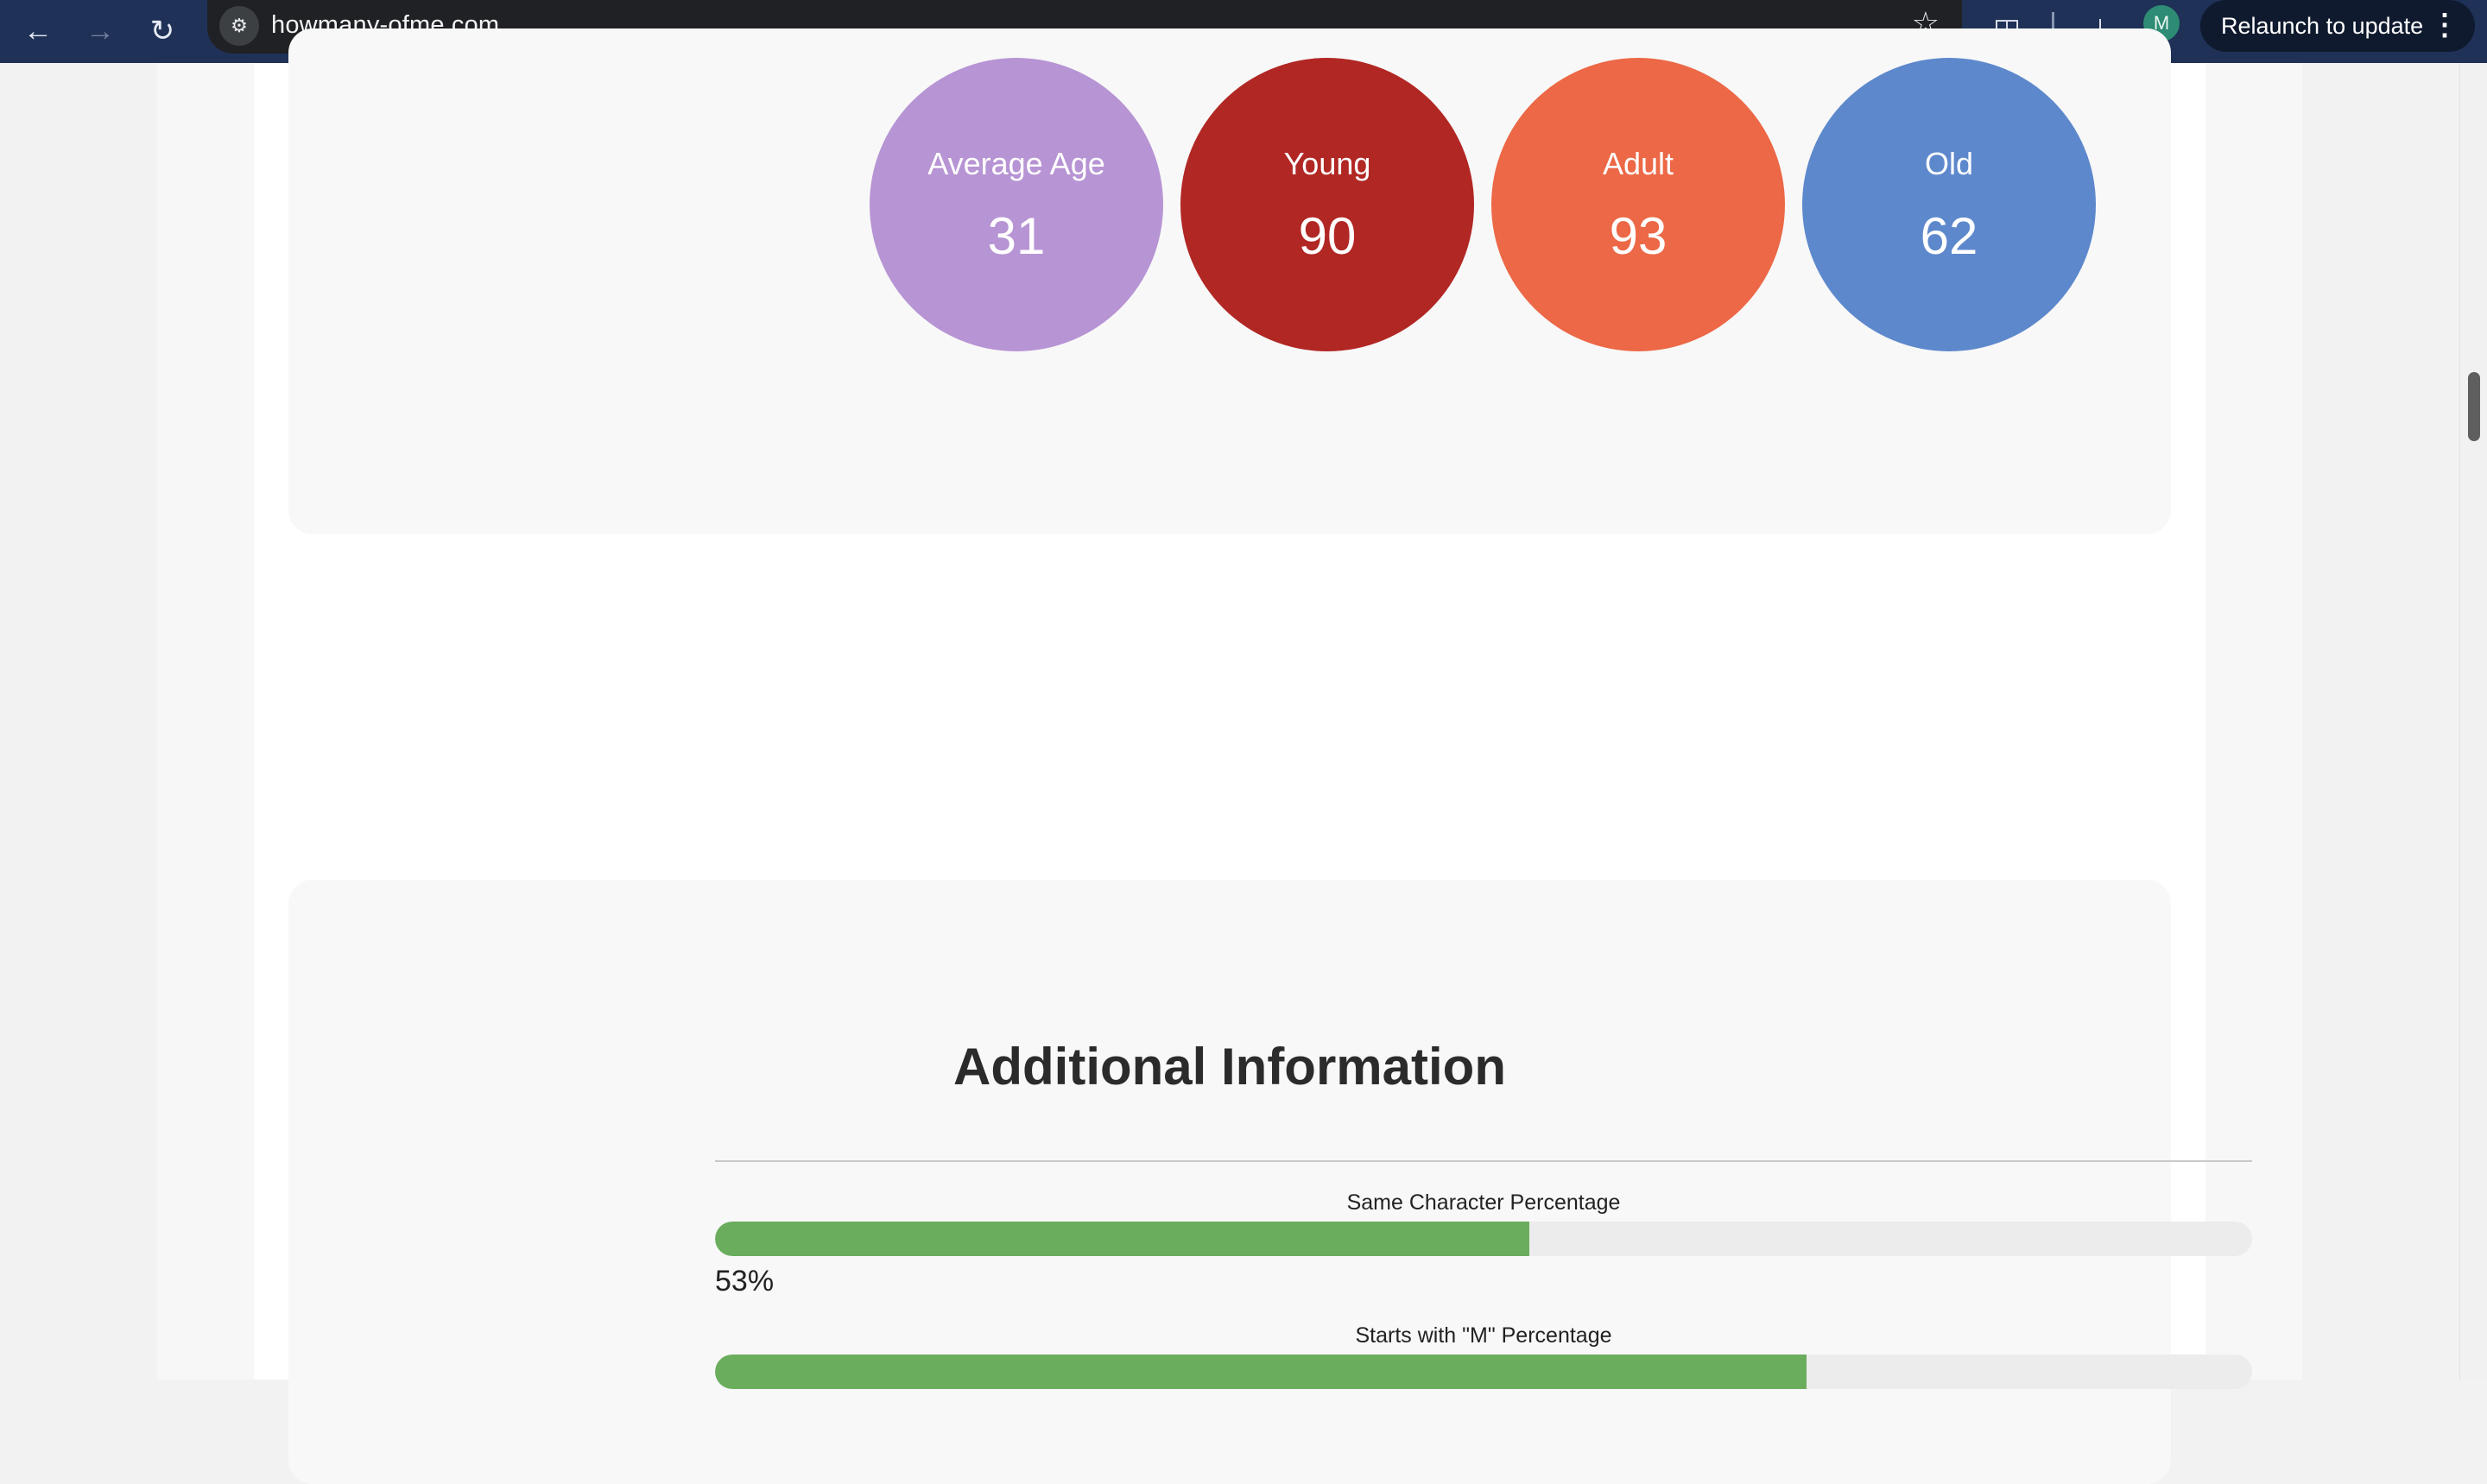 This screenshot has width=2487, height=1484. I want to click on kebab-menu-icon: ⋮, so click(2445, 25).